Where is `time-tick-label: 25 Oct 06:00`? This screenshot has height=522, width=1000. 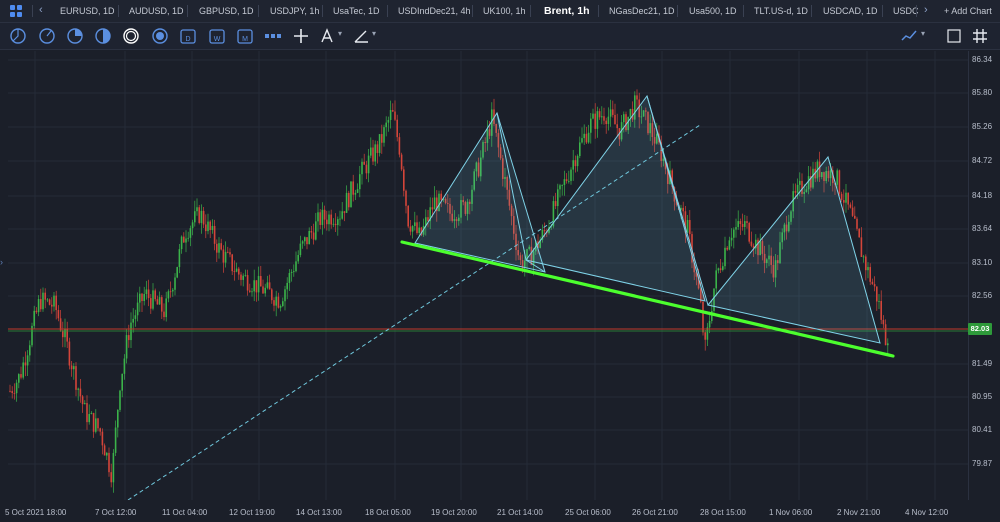 time-tick-label: 25 Oct 06:00 is located at coordinates (588, 512).